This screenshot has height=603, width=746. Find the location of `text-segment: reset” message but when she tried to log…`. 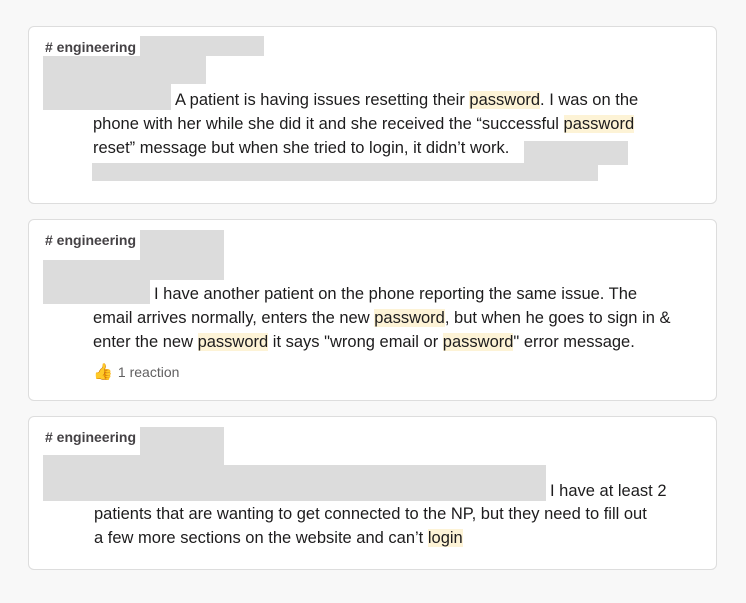

text-segment: reset” message but when she tried to log… is located at coordinates (301, 148).